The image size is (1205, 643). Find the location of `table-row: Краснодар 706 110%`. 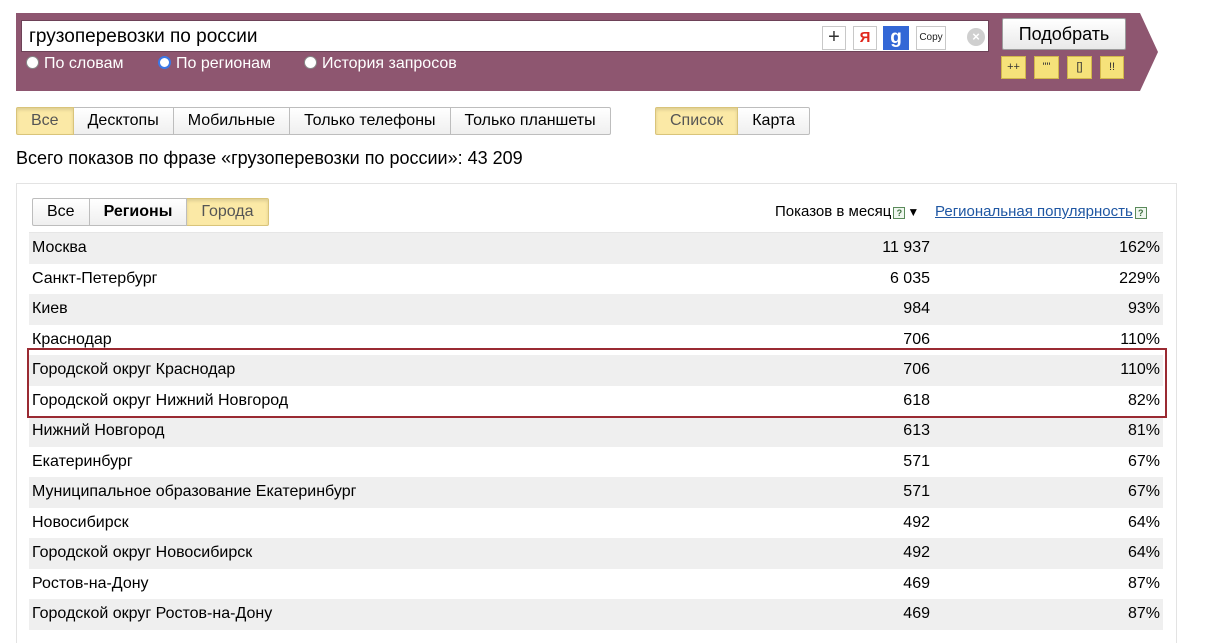

table-row: Краснодар 706 110% is located at coordinates (596, 340).